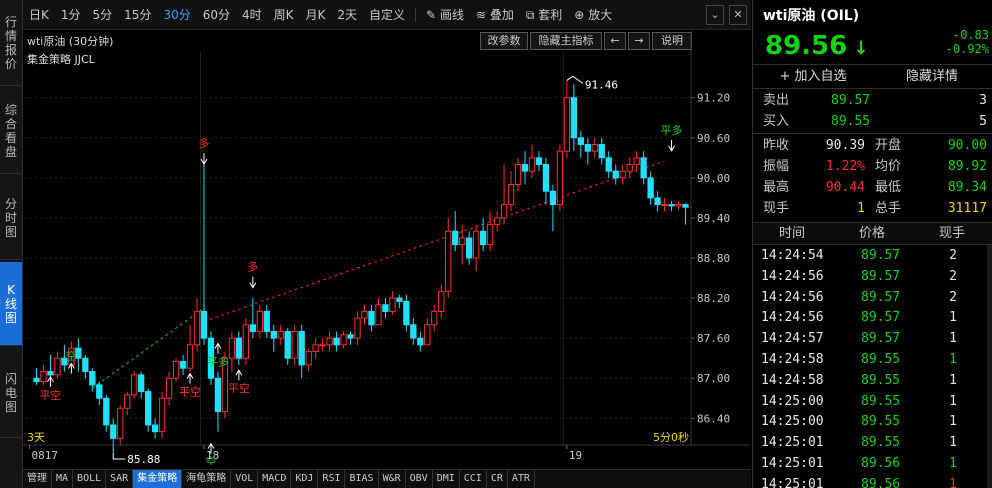 The image size is (992, 488). What do you see at coordinates (36, 437) in the screenshot?
I see `period-days-label: 3天` at bounding box center [36, 437].